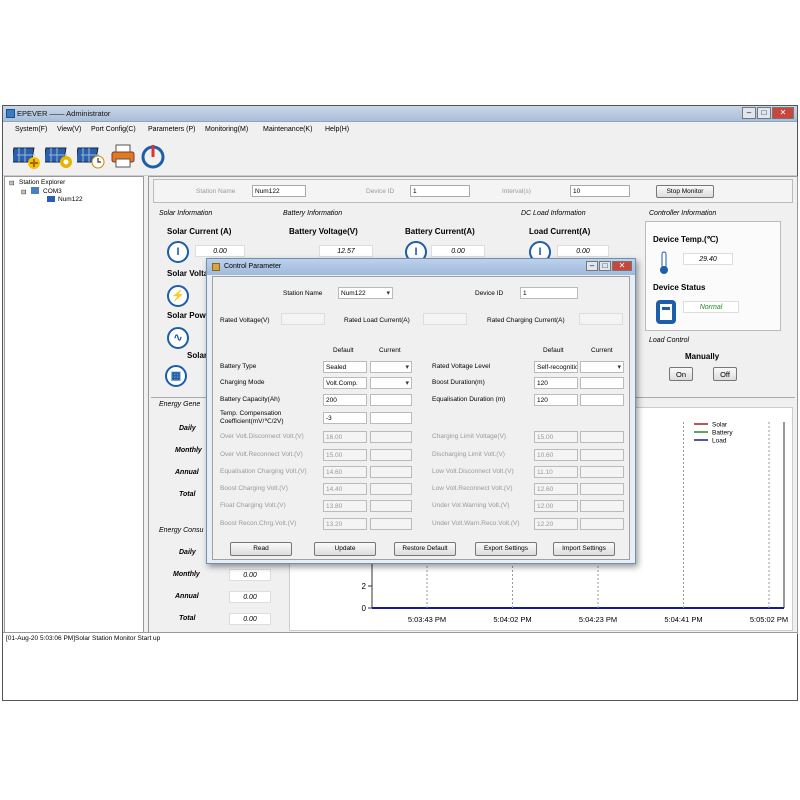 The width and height of the screenshot is (800, 800). What do you see at coordinates (720, 425) in the screenshot?
I see `legend-label: Solar` at bounding box center [720, 425].